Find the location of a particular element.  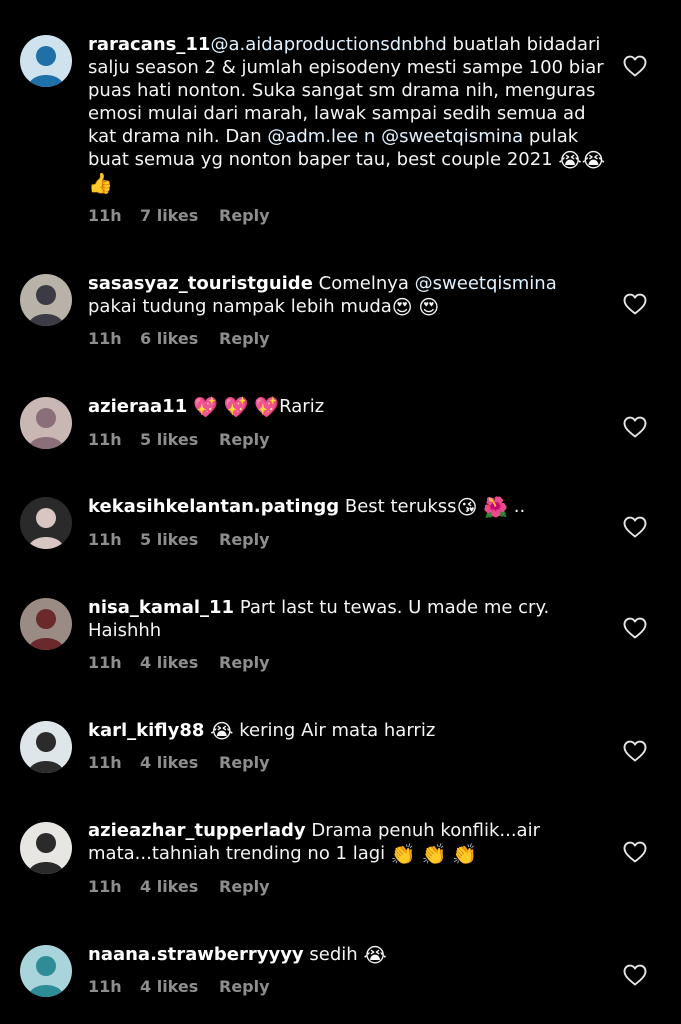

comment-username: azieraa11 is located at coordinates (137, 406).